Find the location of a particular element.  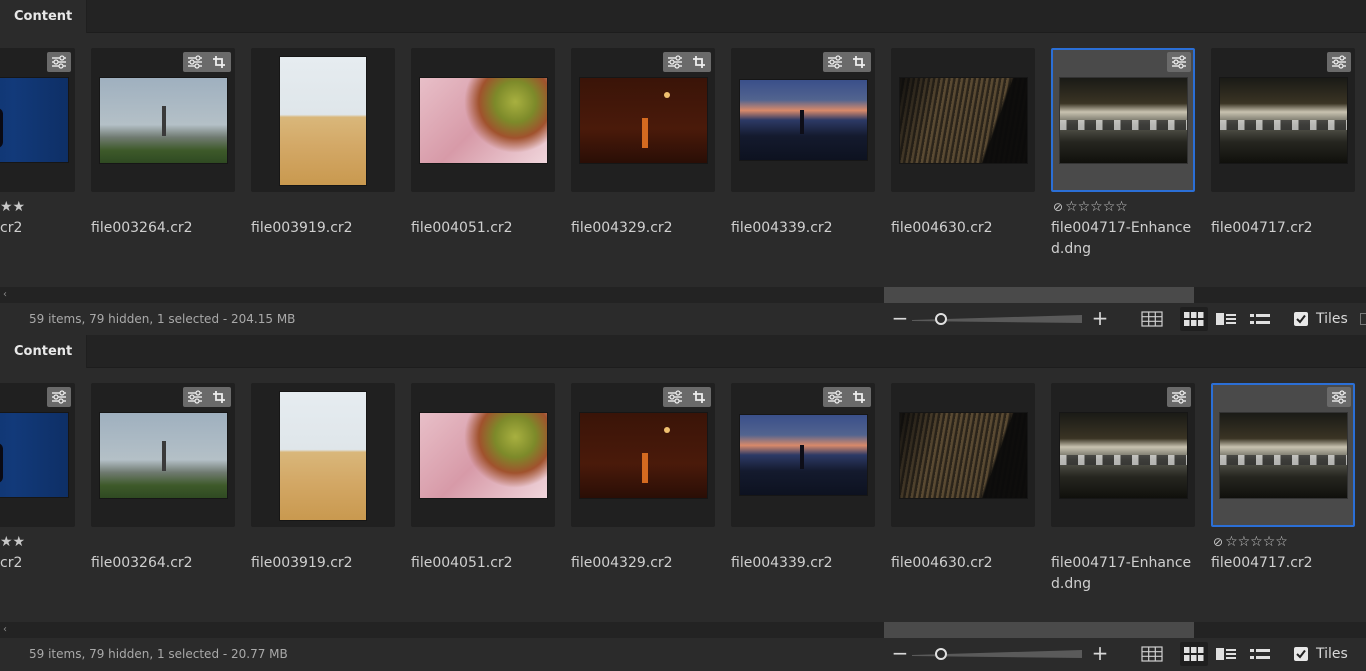

list-view-icon is located at coordinates (1260, 319).